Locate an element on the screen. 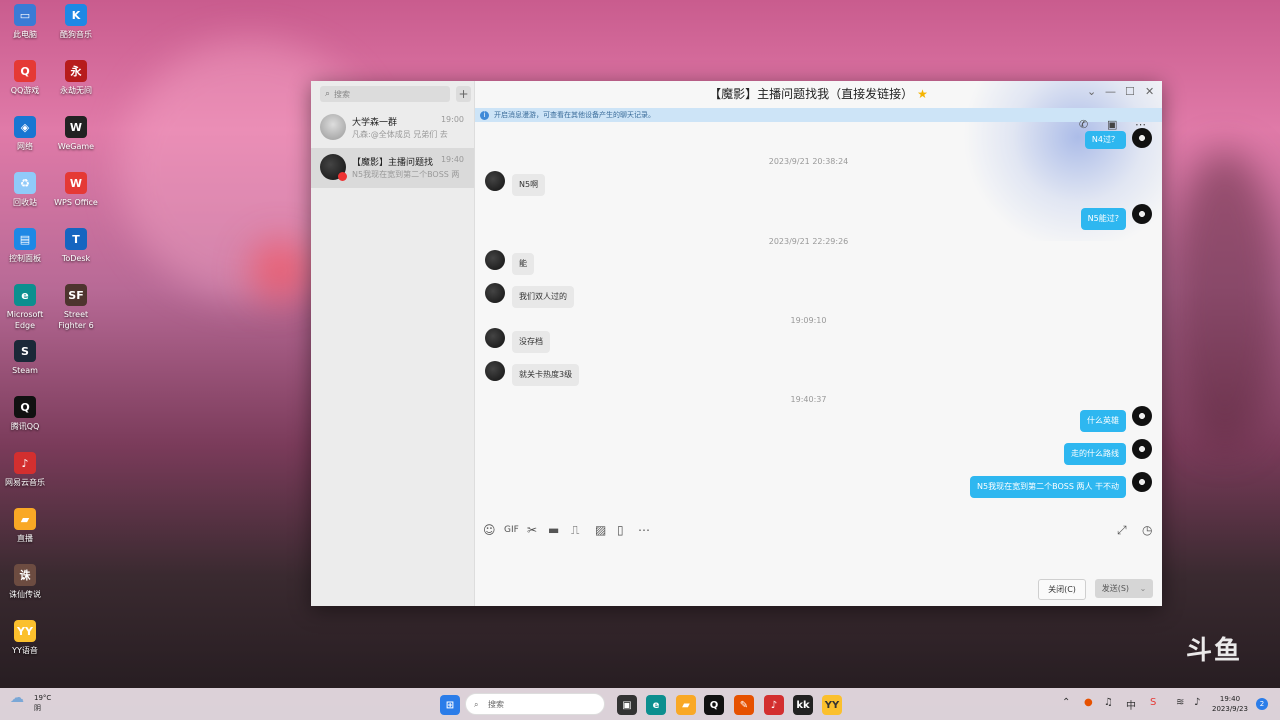 This screenshot has height=720, width=1280. maximize-icon: ☐ is located at coordinates (1130, 91).